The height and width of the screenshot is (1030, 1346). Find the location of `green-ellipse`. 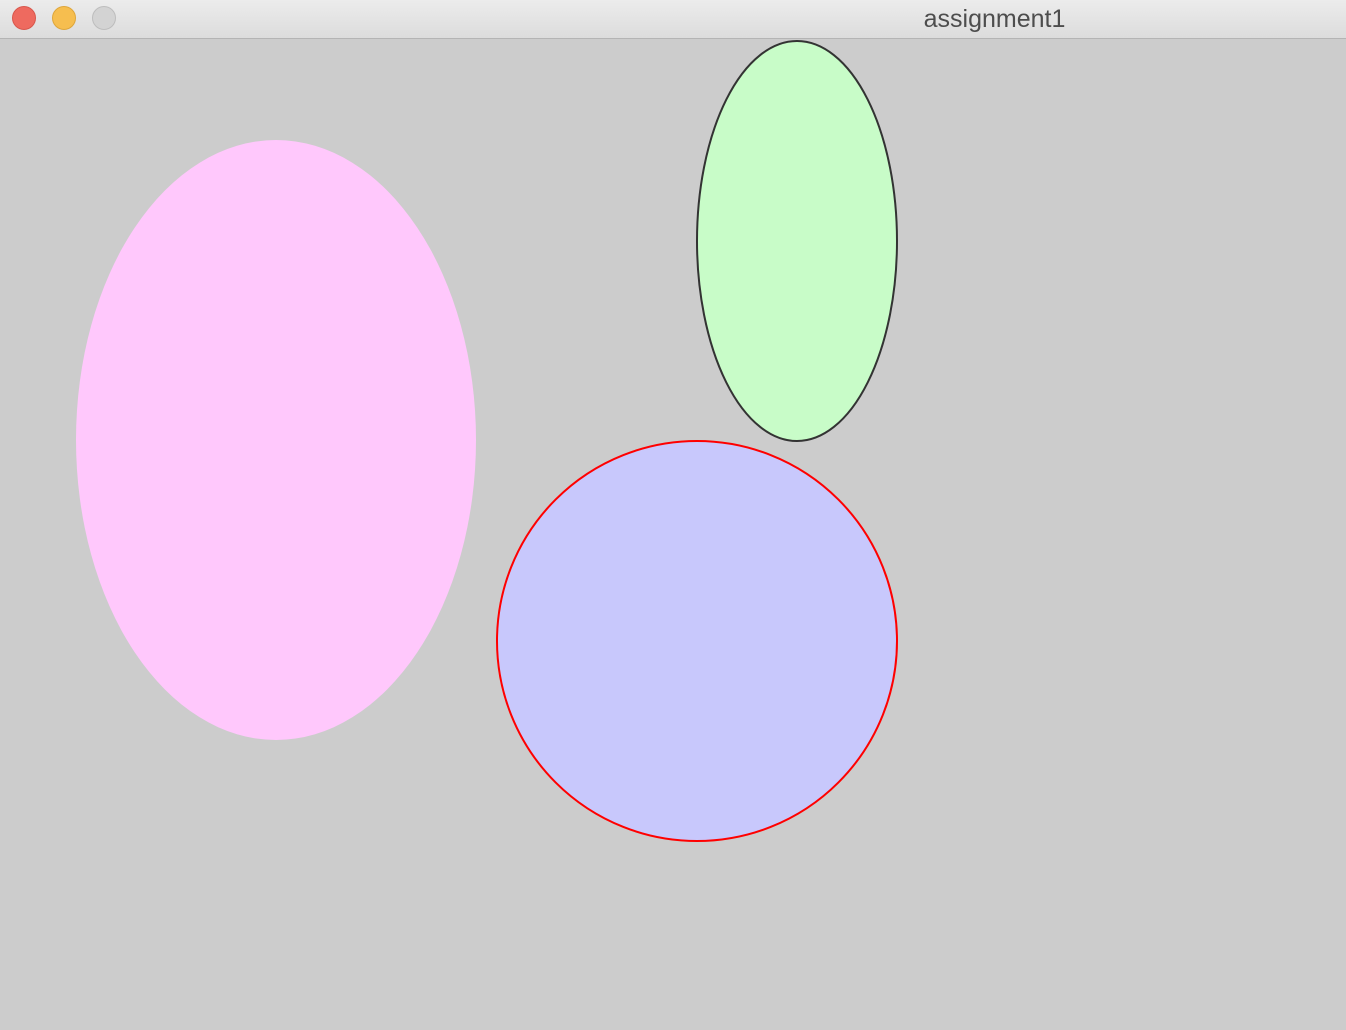

green-ellipse is located at coordinates (797, 241).